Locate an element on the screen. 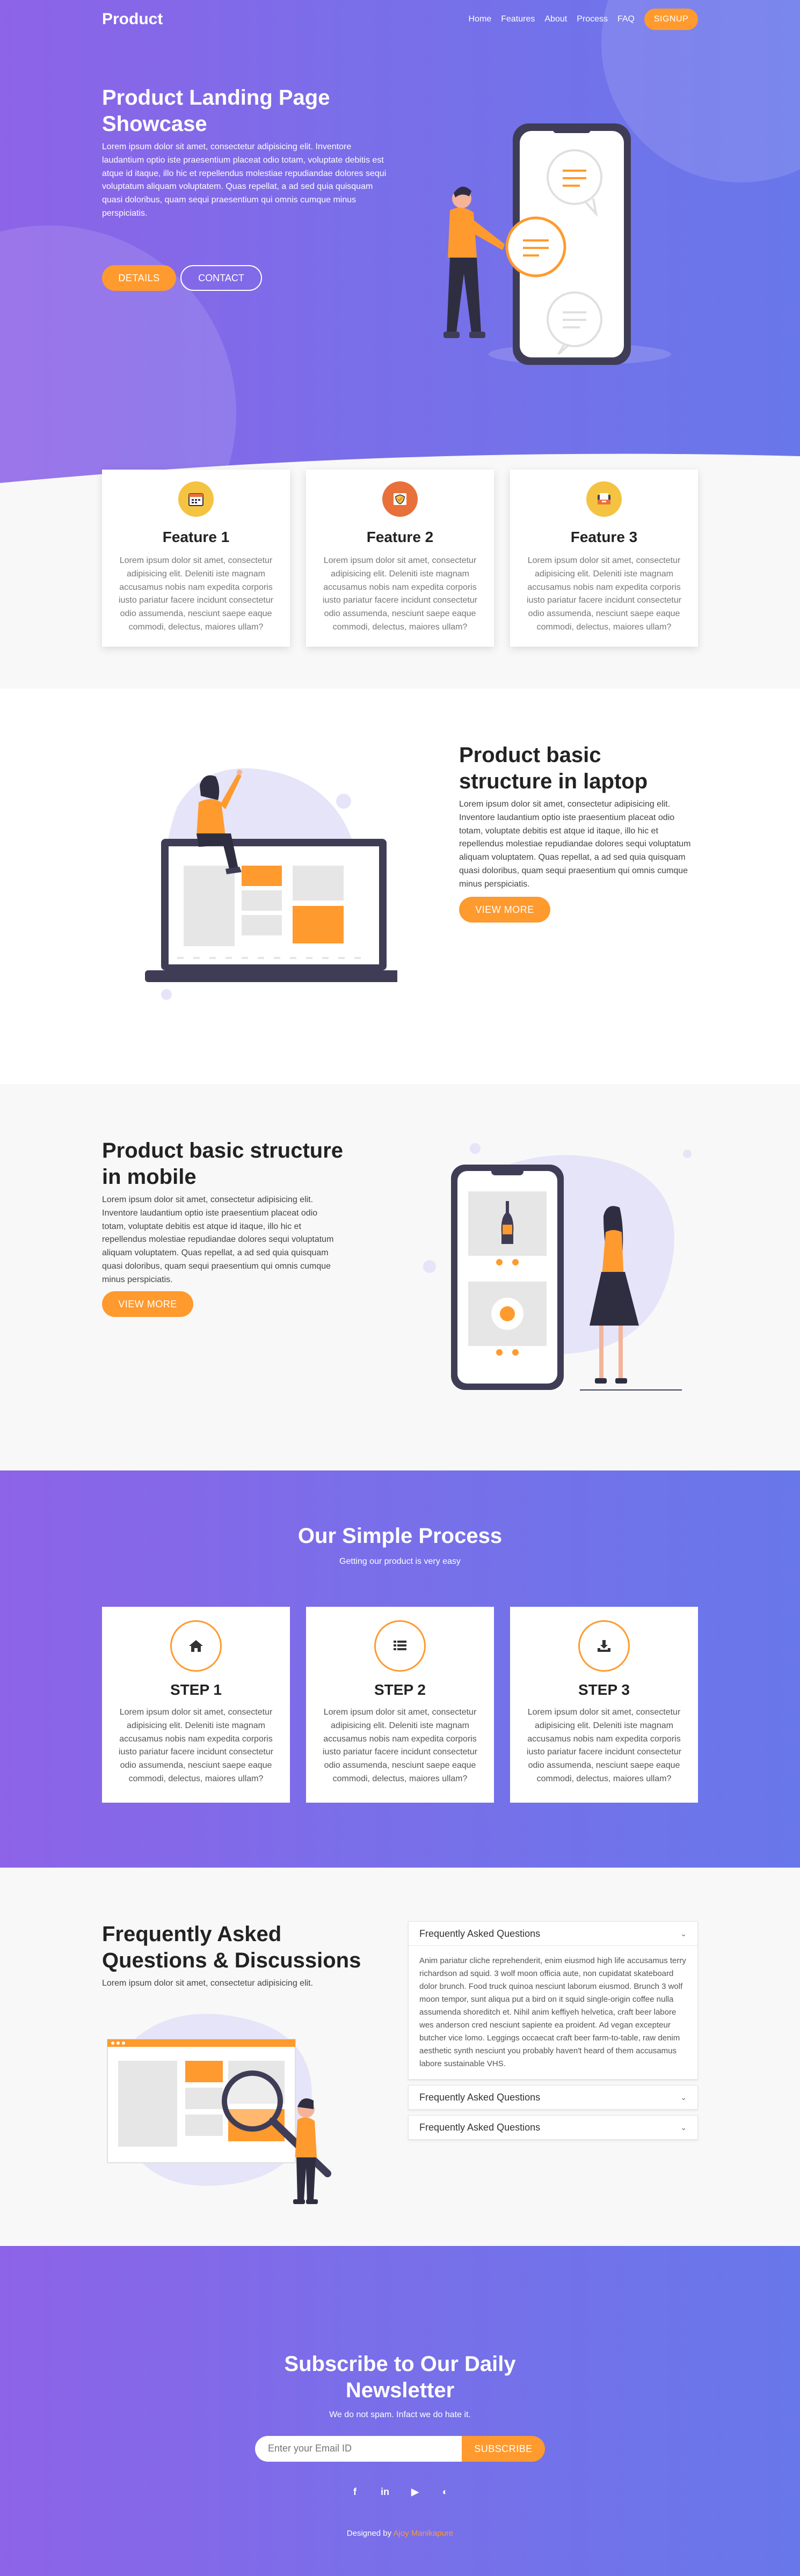 Image resolution: width=800 pixels, height=2576 pixels. process-subtitle: Getting our product is very easy is located at coordinates (400, 1561).